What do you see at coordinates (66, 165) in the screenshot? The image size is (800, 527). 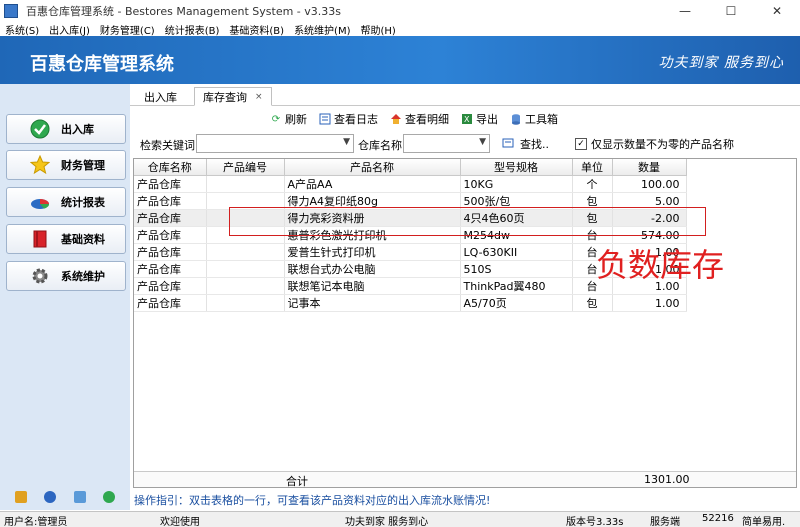 I see `sidebar-item-finance: 财务管理` at bounding box center [66, 165].